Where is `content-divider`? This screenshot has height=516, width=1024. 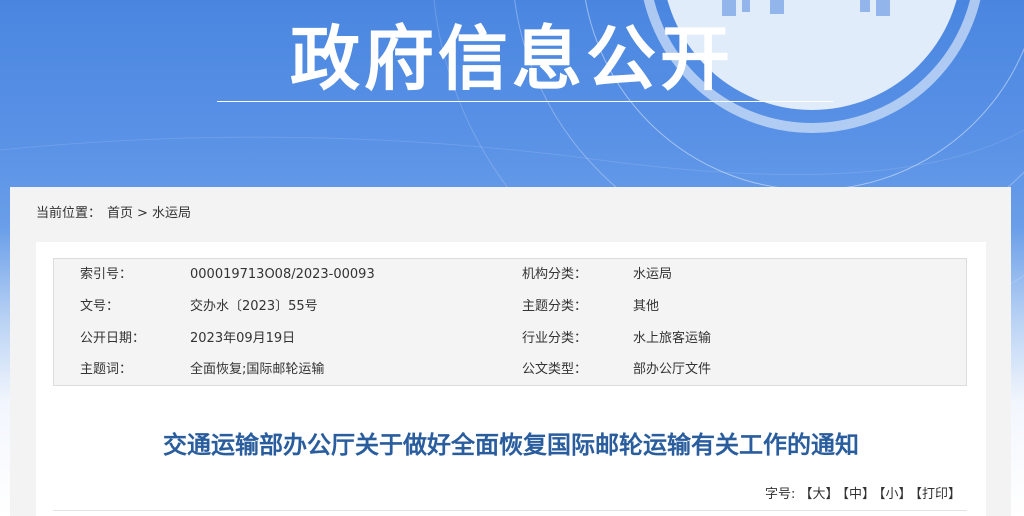 content-divider is located at coordinates (510, 510).